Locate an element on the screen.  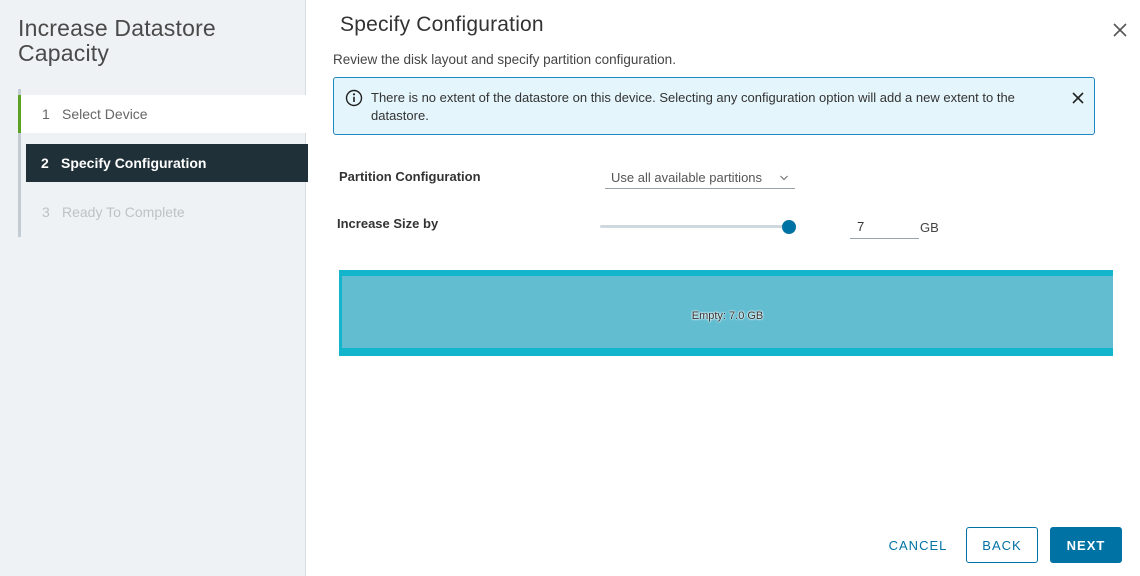
disk-empty-segment: Empty: 7.0 GB is located at coordinates (727, 312).